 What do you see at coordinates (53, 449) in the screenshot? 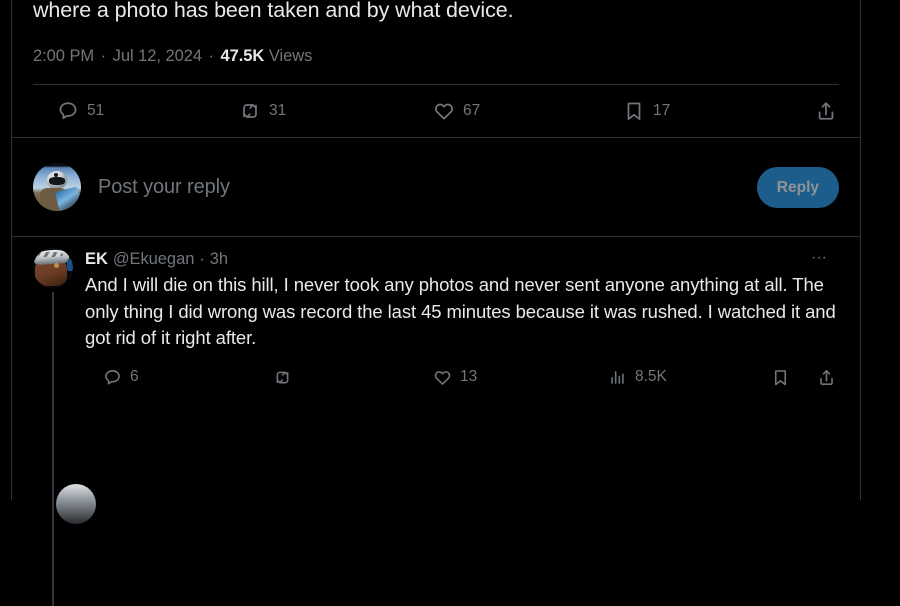
I see `thread-connector-line` at bounding box center [53, 449].